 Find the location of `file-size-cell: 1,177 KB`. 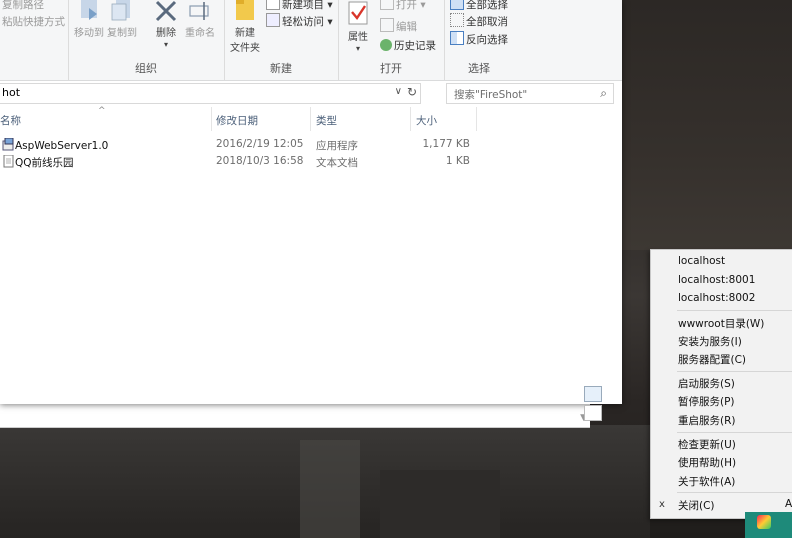

file-size-cell: 1,177 KB is located at coordinates (446, 144).